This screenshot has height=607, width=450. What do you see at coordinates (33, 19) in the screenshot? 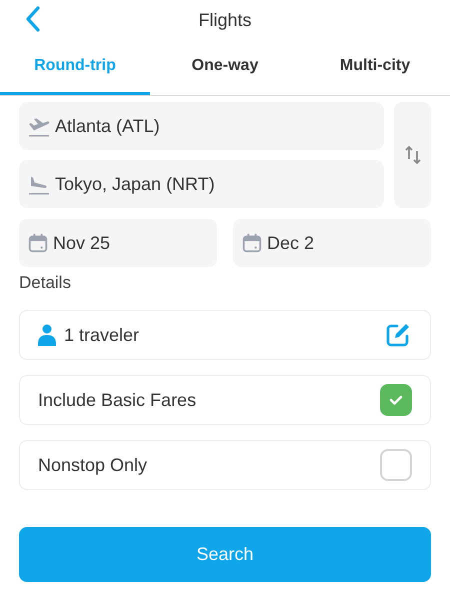
I see `back-icon` at bounding box center [33, 19].